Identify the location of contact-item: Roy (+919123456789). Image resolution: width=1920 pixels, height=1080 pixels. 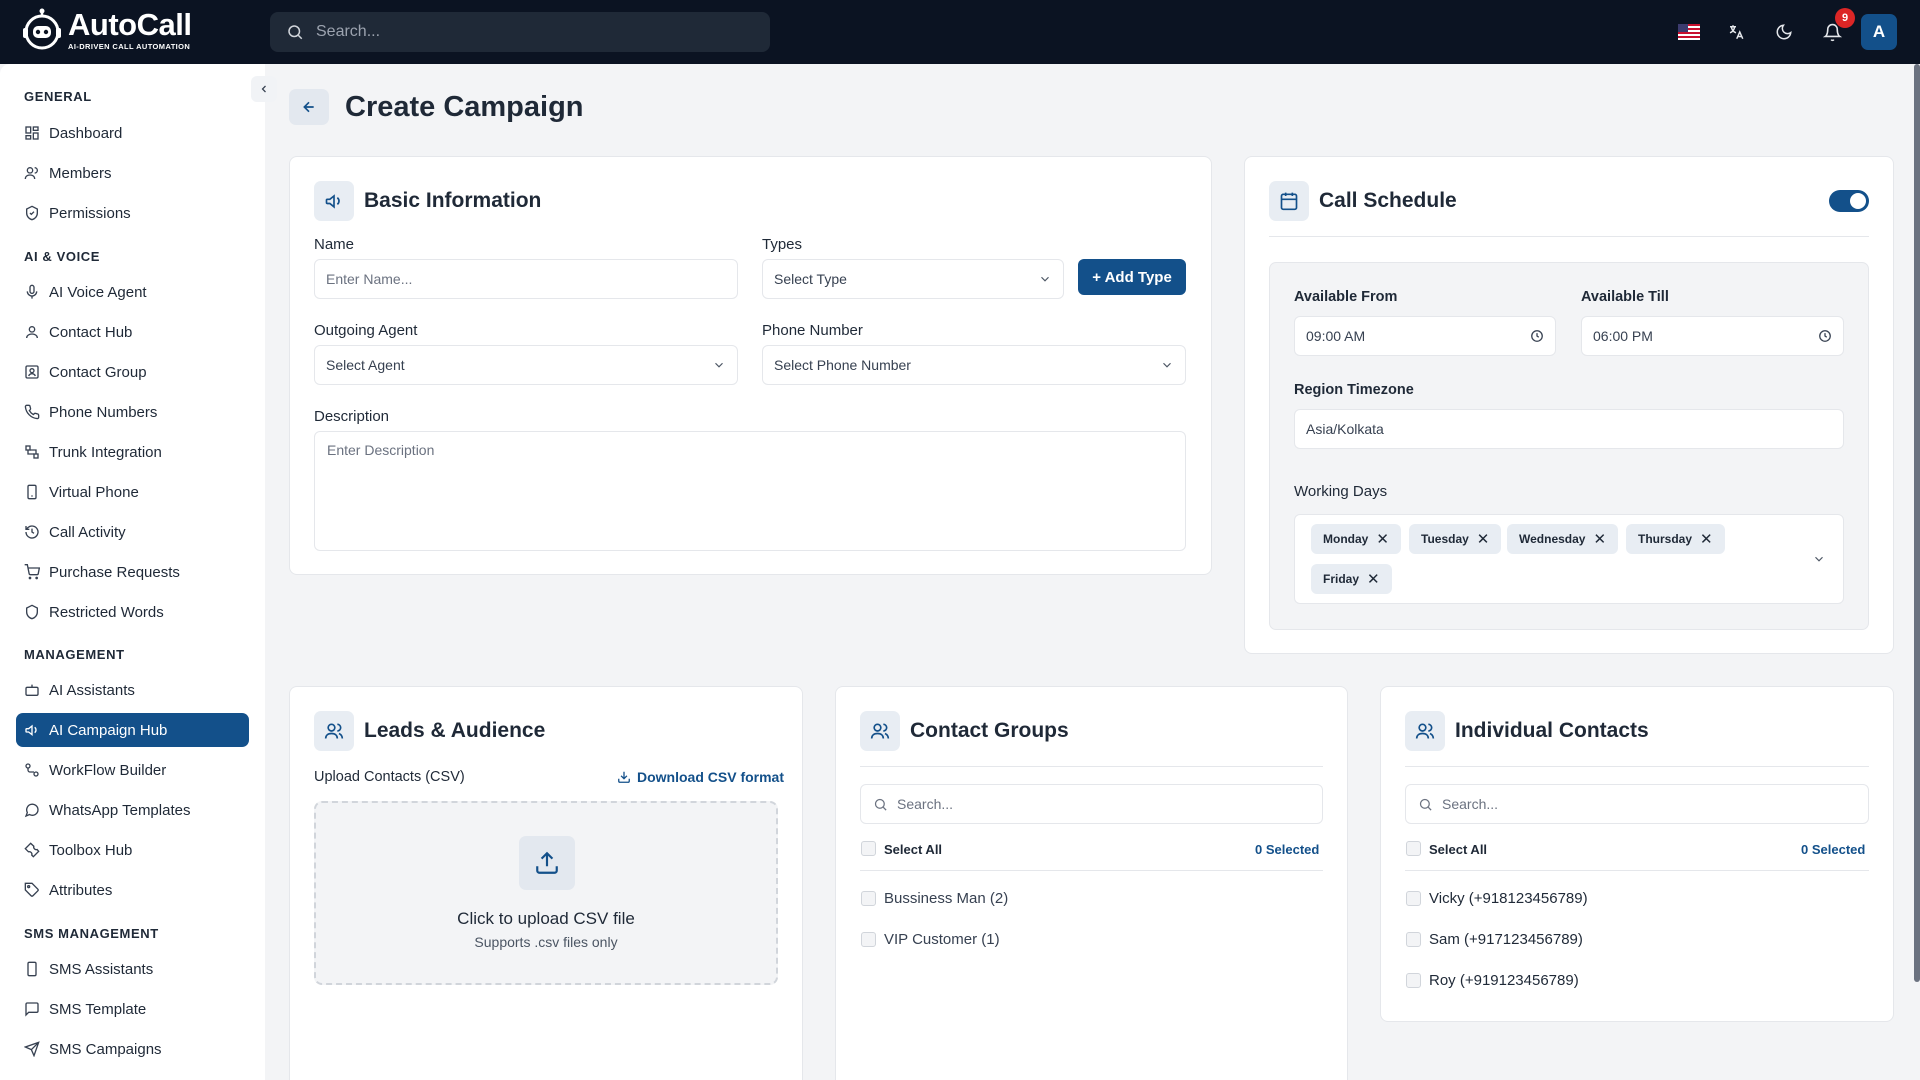
(1504, 980).